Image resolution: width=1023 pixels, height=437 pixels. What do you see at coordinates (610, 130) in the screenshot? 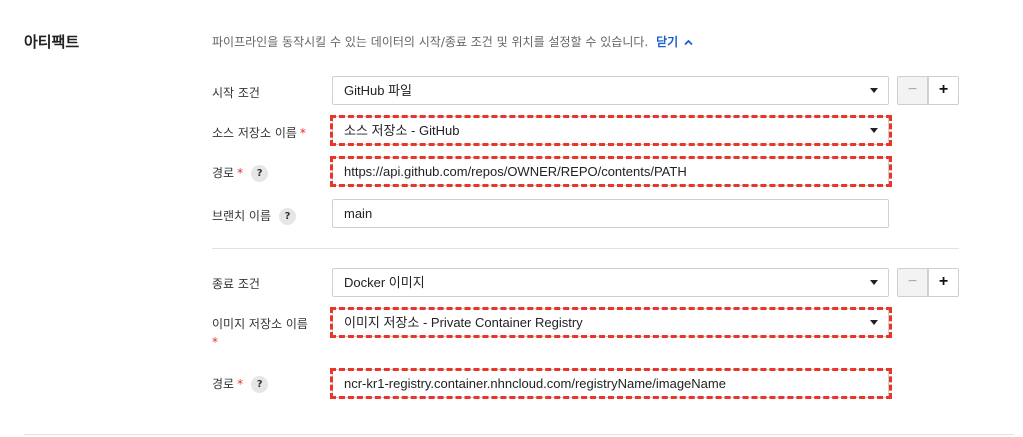
I see `source-repo-select: 소스 저장소 - GitHub` at bounding box center [610, 130].